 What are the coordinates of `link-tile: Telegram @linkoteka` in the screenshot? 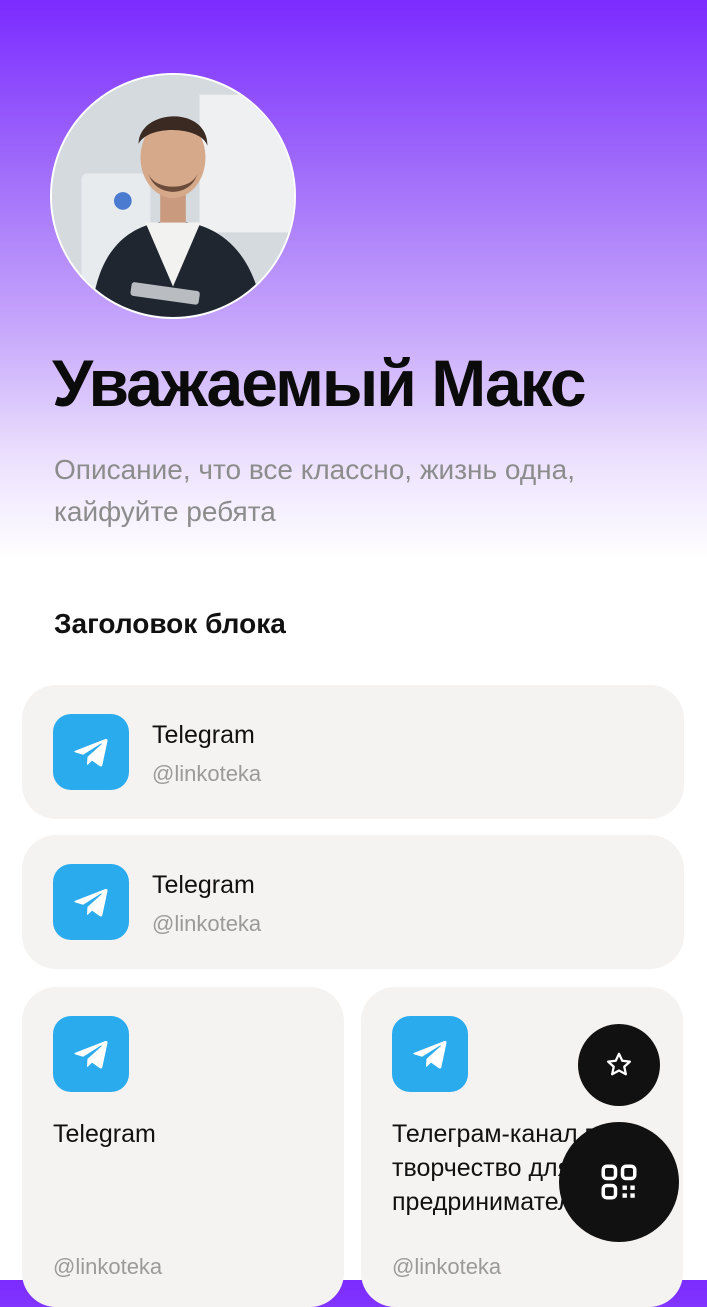 It's located at (183, 1147).